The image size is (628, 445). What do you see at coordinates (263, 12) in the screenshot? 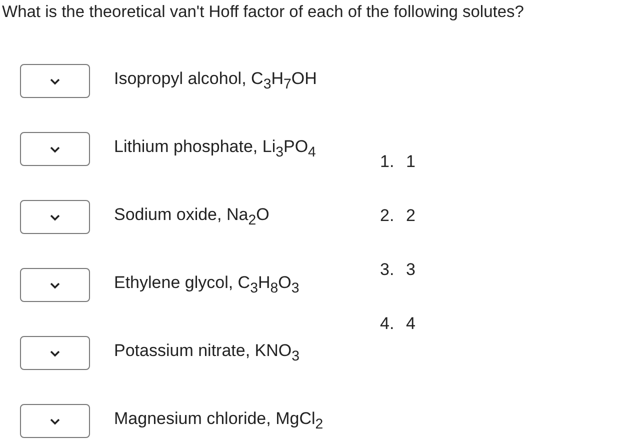
I see `question-text: What is the theoretical van't Hoff factor of each of the following solutes?` at bounding box center [263, 12].